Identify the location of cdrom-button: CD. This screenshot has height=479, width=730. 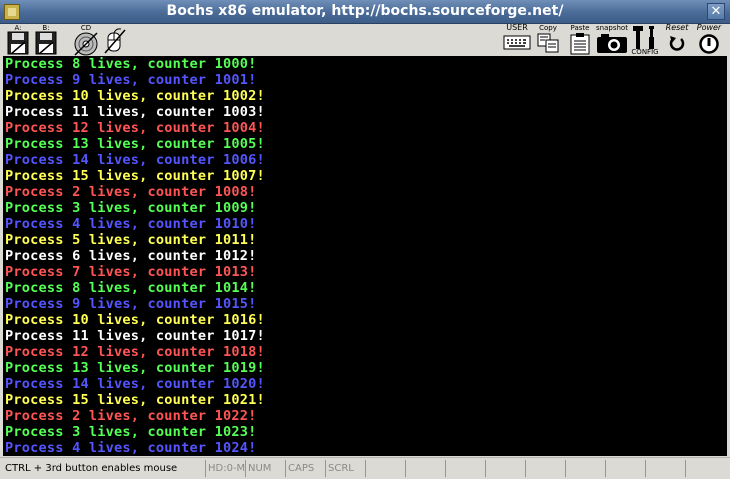
(86, 40).